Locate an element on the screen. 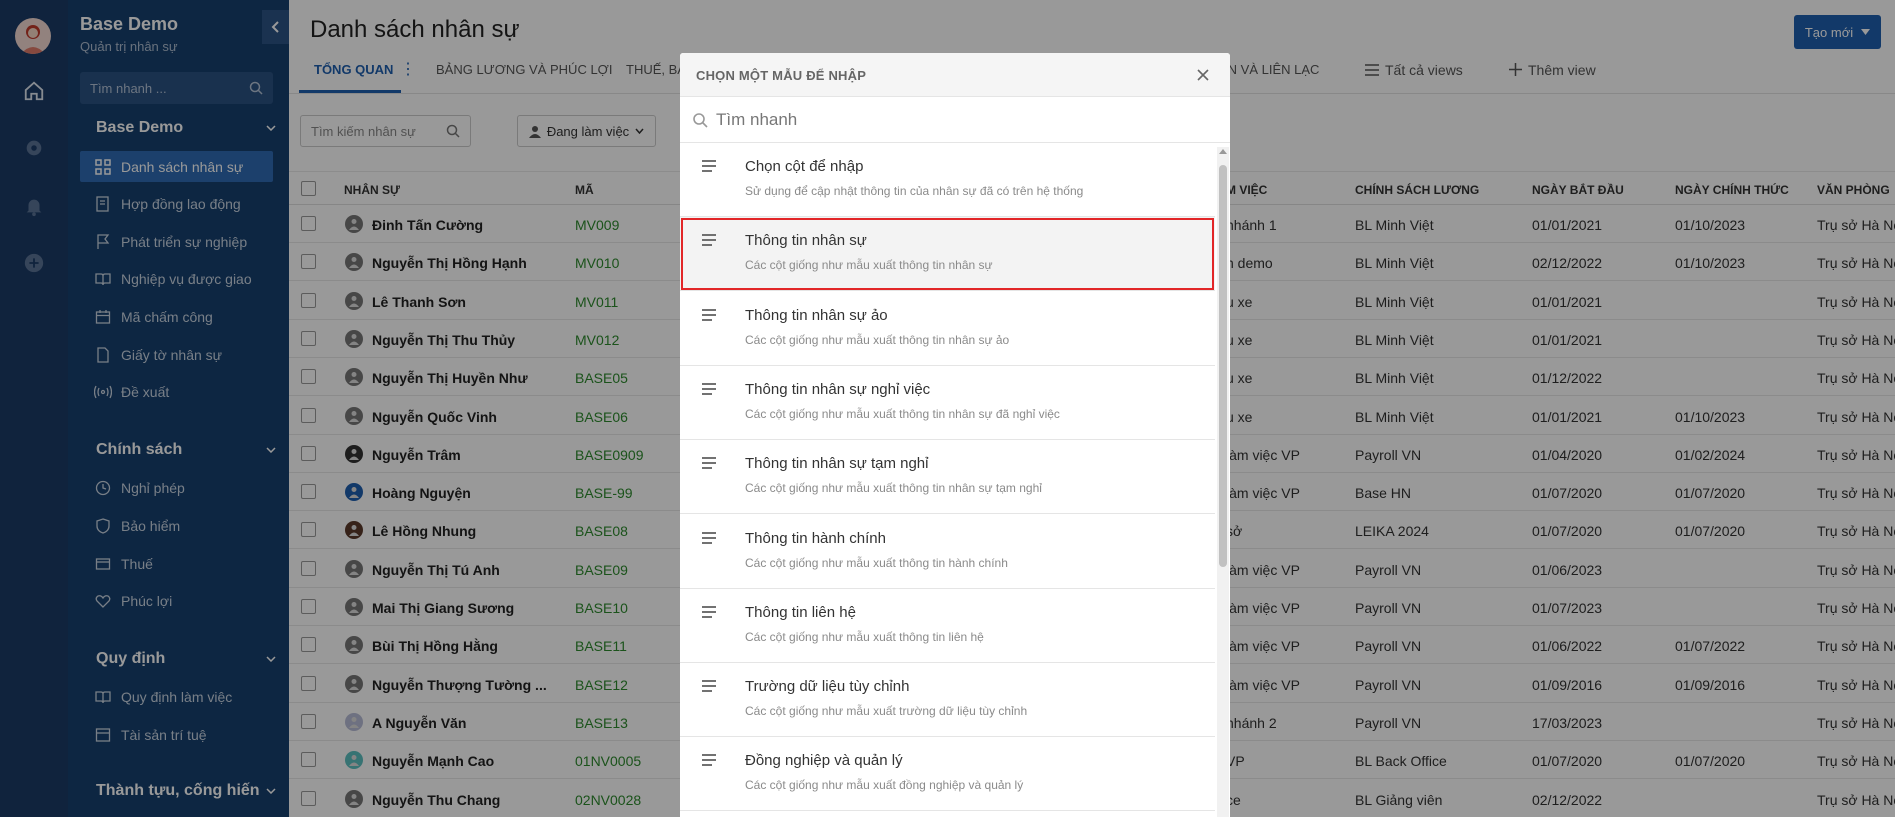  modal-search-bar is located at coordinates (955, 120).